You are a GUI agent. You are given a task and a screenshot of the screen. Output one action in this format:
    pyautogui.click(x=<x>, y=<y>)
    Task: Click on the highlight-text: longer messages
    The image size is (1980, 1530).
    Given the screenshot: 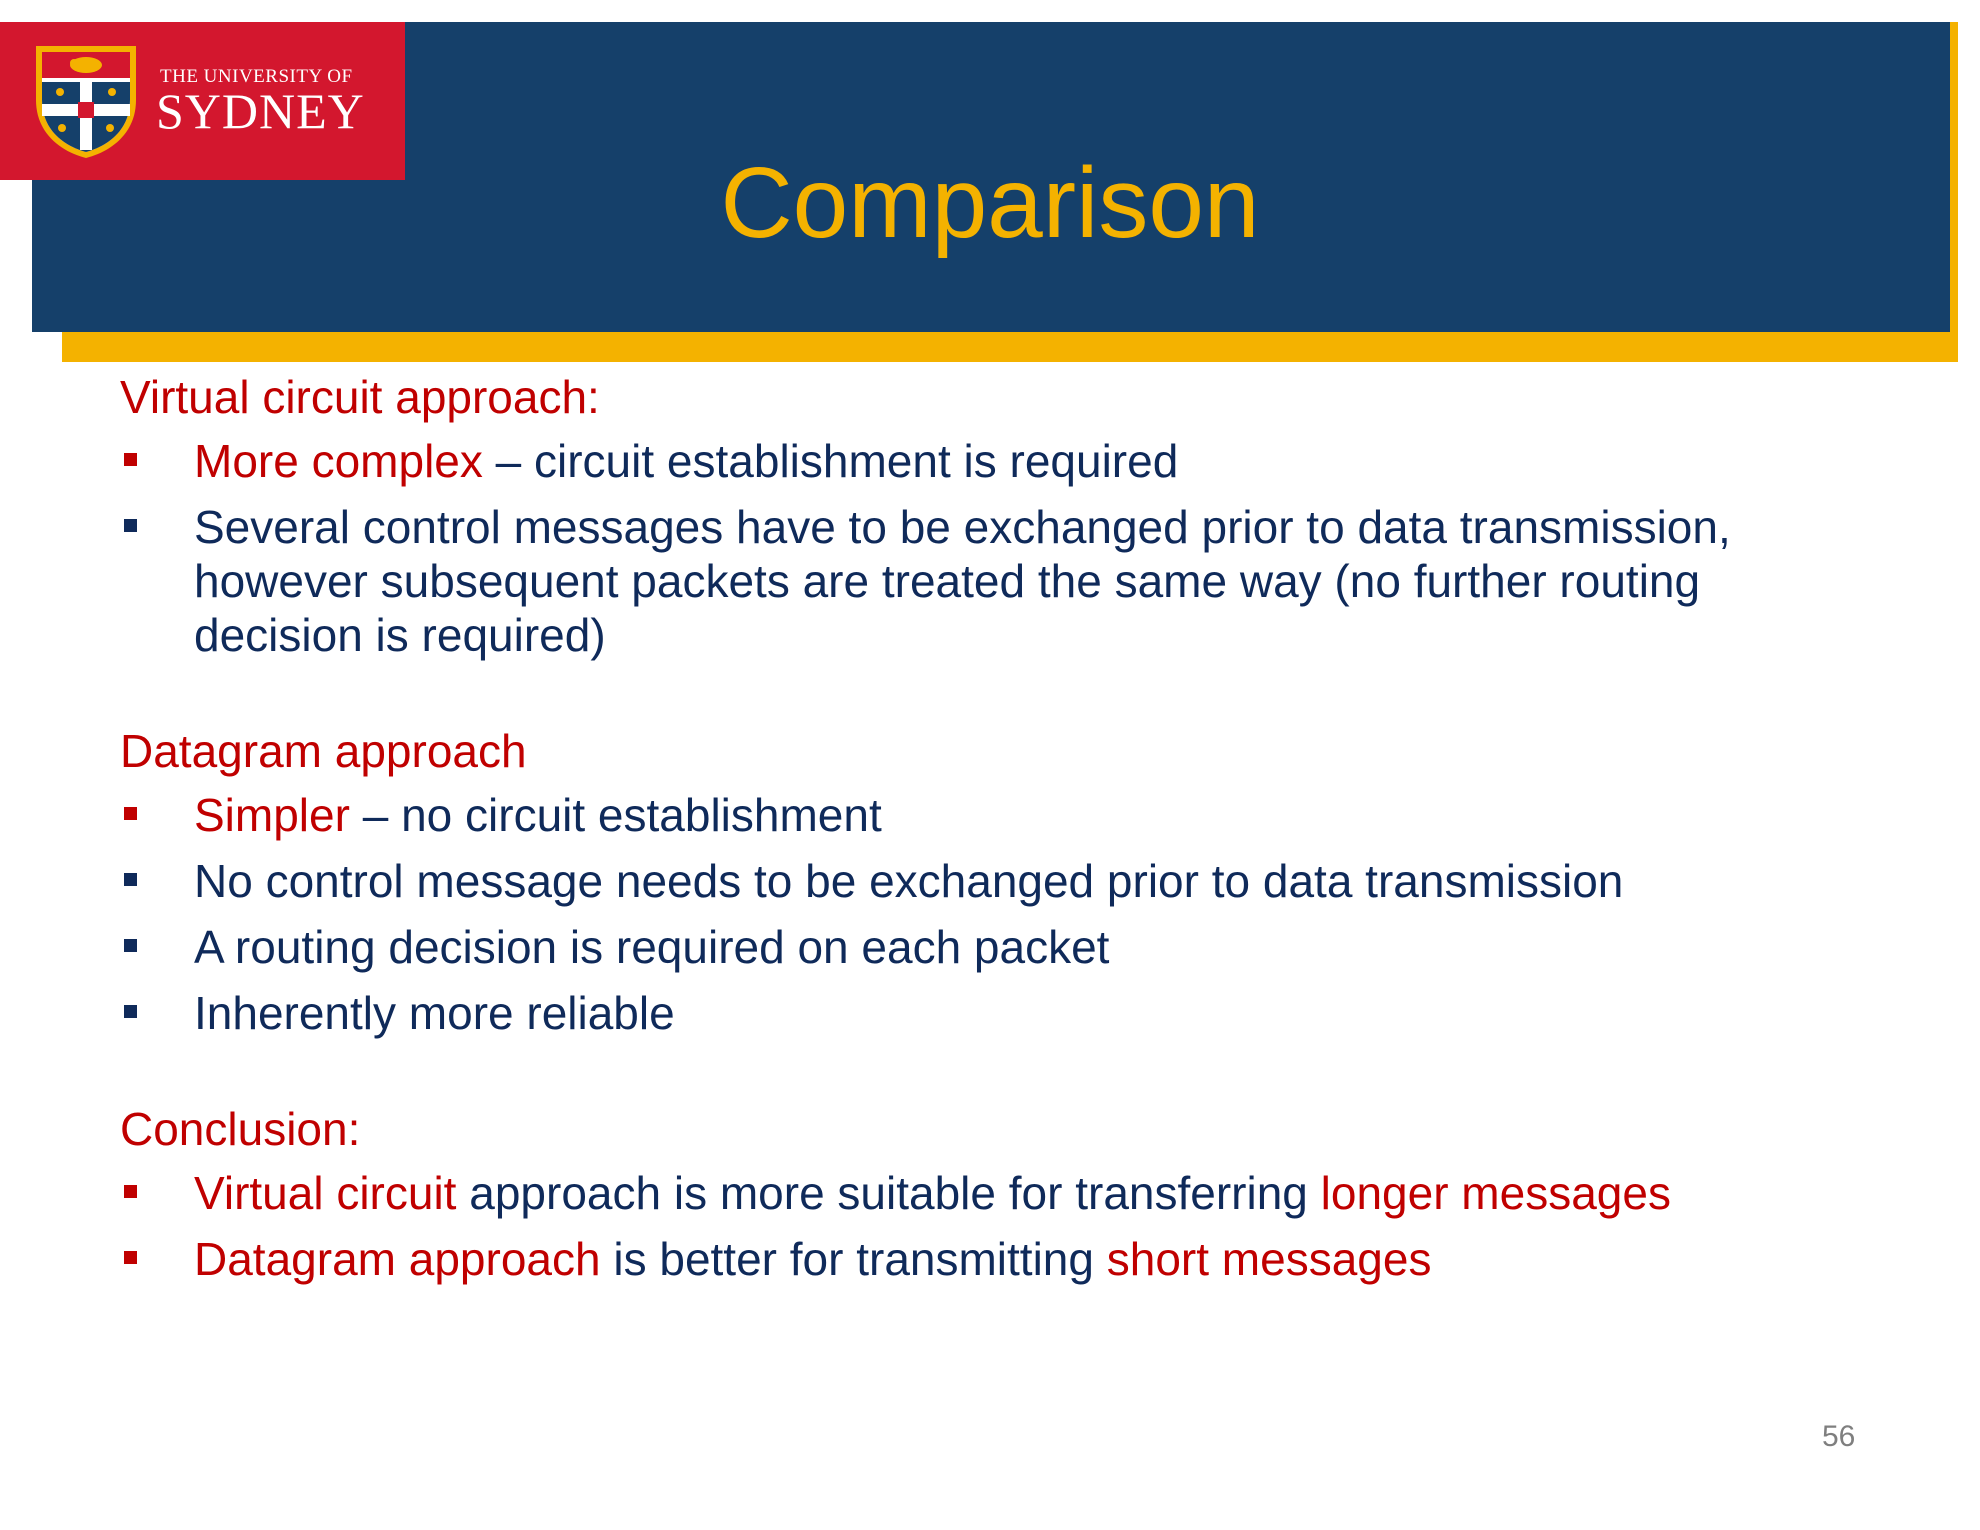 What is the action you would take?
    pyautogui.click(x=1495, y=1193)
    